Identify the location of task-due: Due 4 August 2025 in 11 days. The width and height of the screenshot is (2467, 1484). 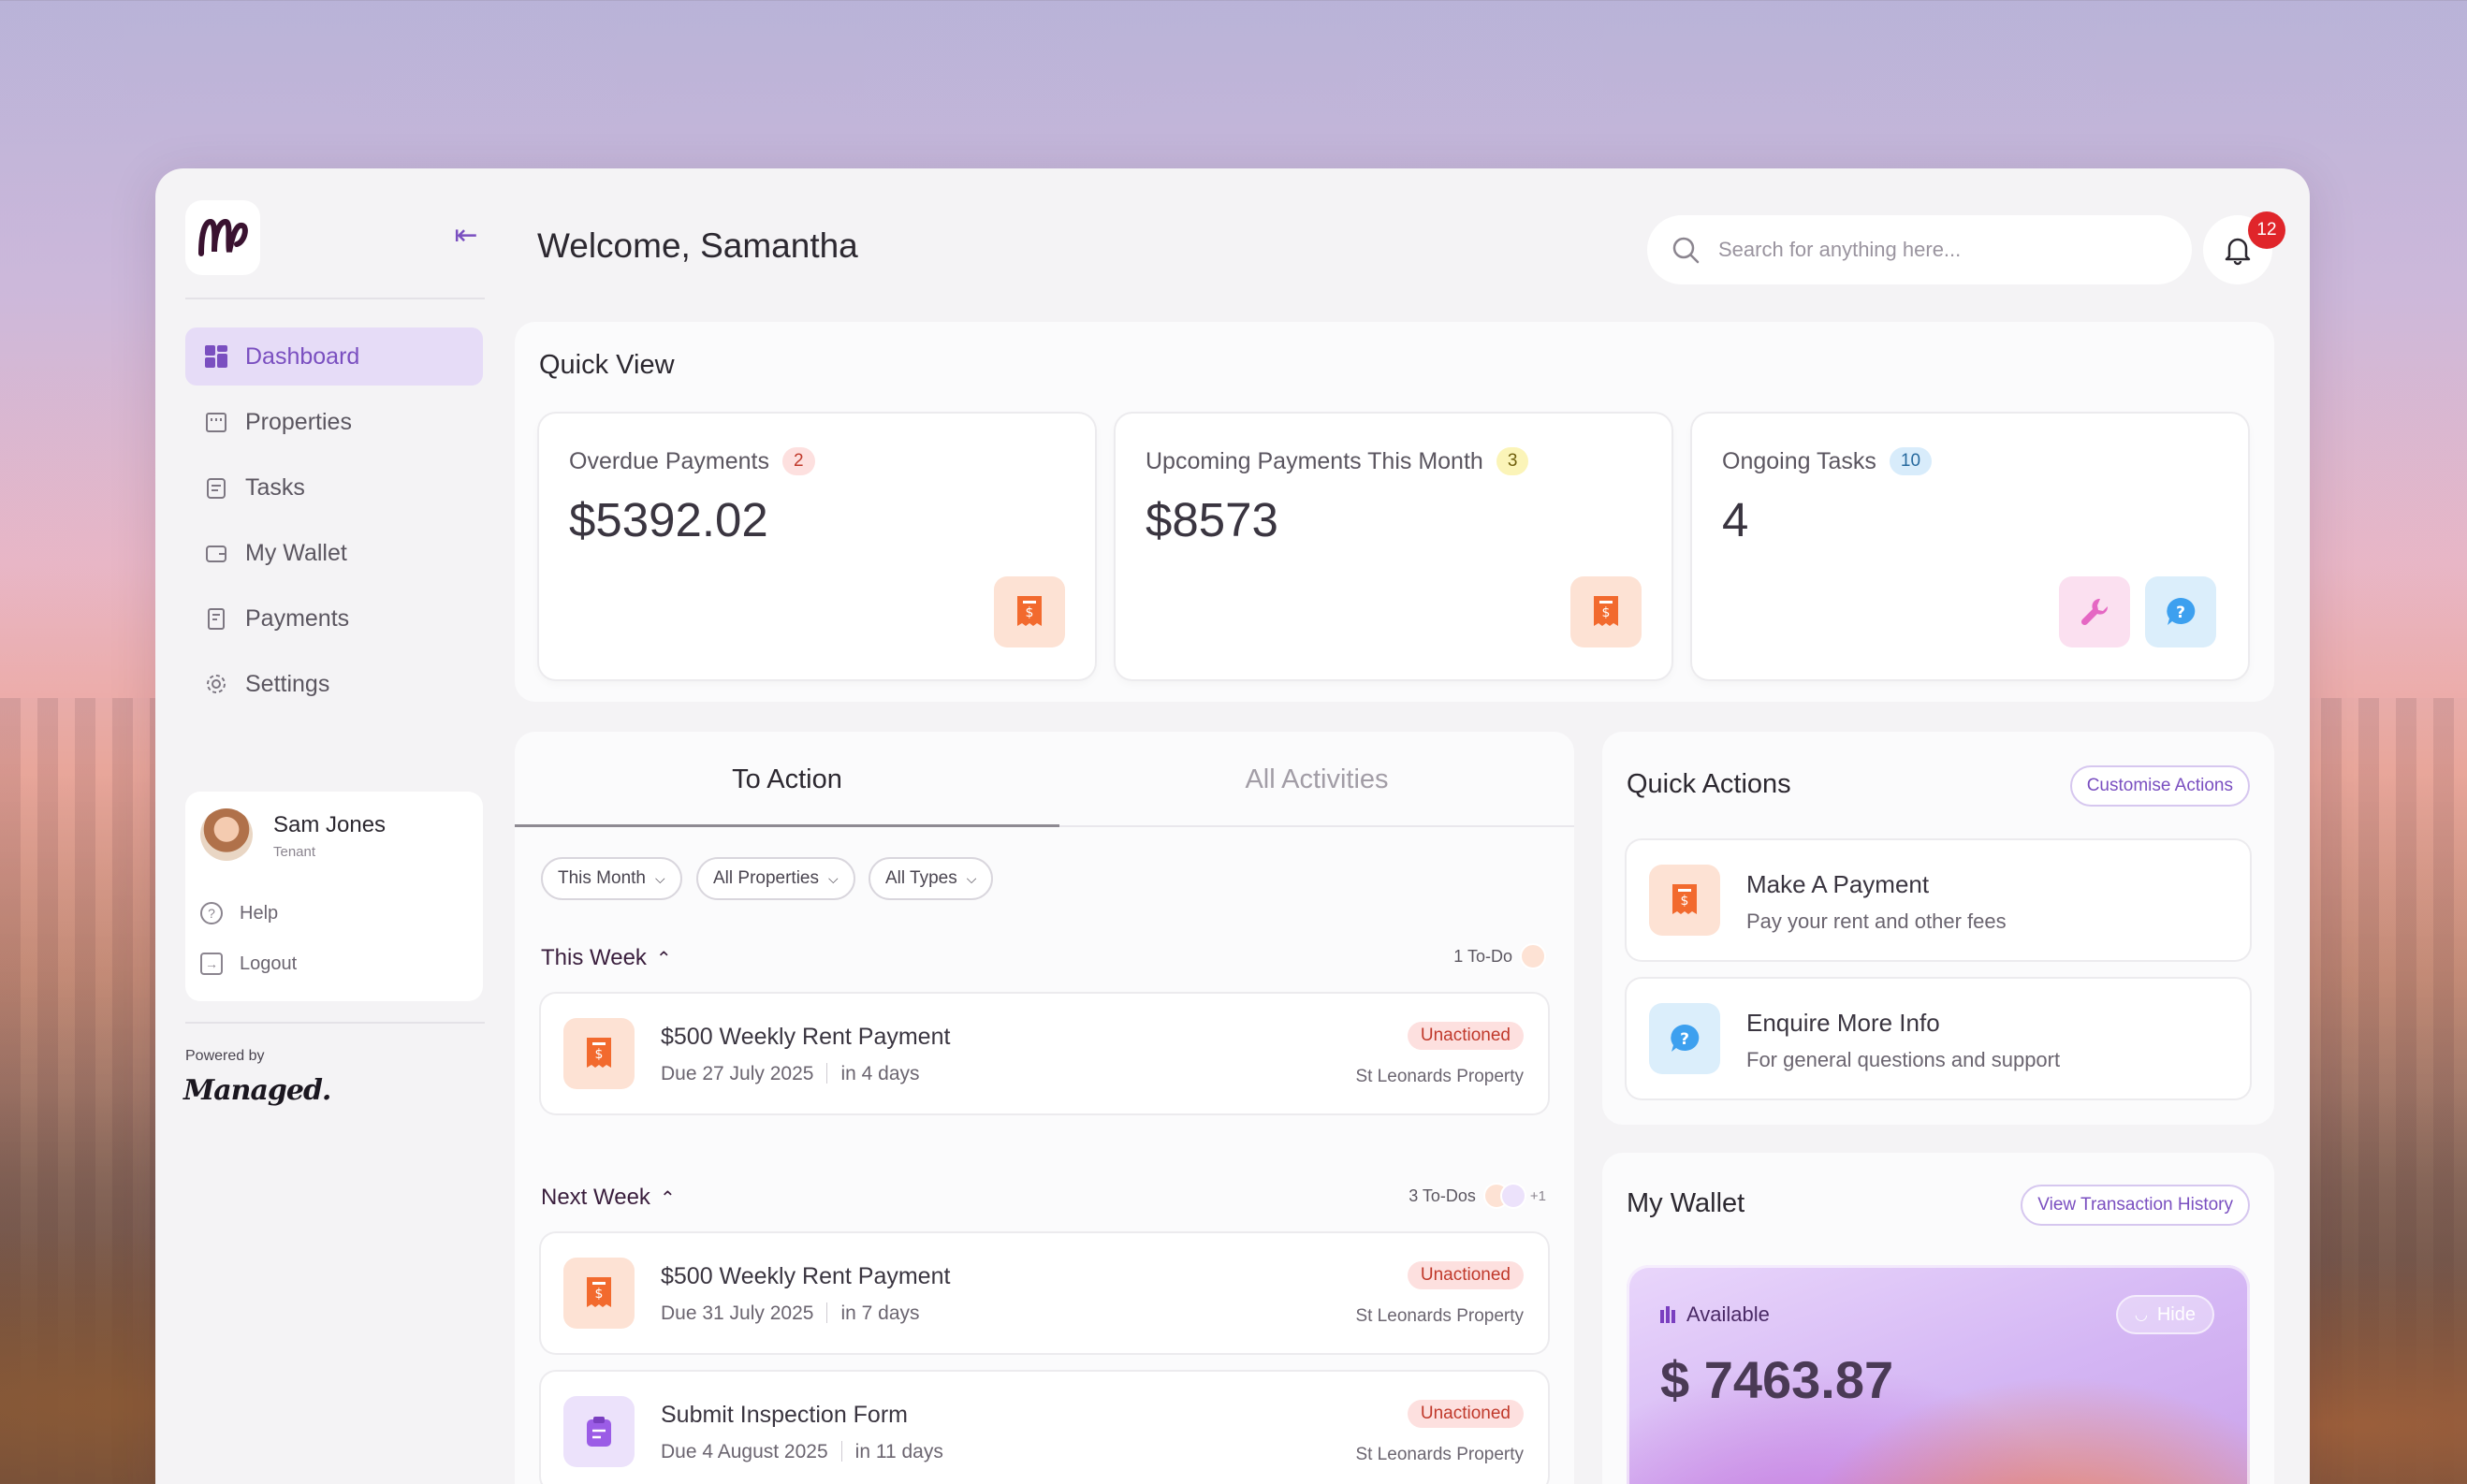
(802, 1452).